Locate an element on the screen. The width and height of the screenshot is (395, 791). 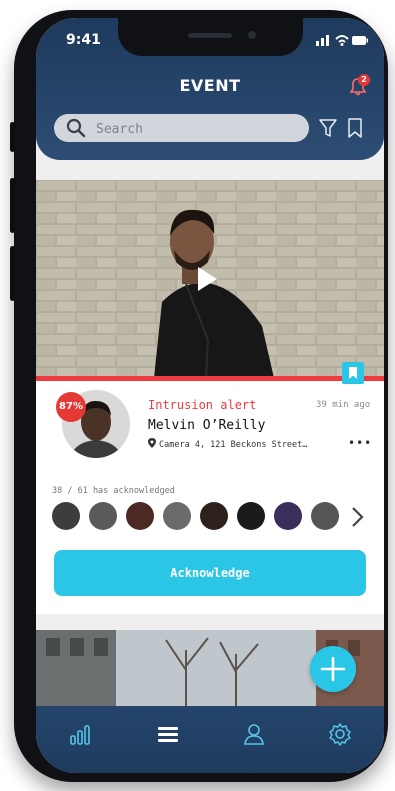
search-icon is located at coordinates (76, 128).